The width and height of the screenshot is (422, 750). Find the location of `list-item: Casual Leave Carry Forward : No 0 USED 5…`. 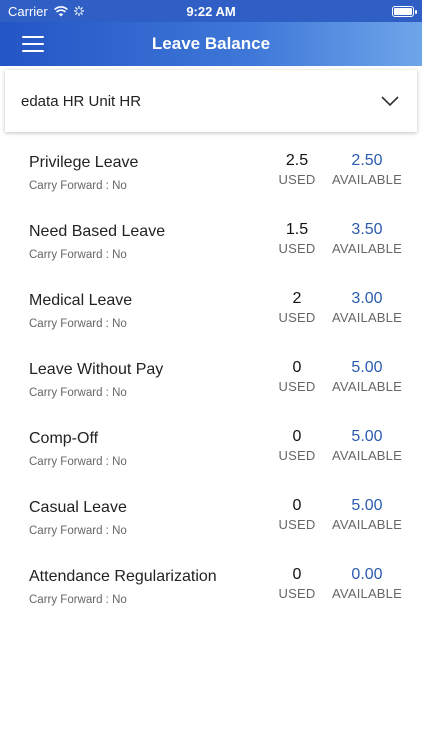

list-item: Casual Leave Carry Forward : No 0 USED 5… is located at coordinates (211, 527).